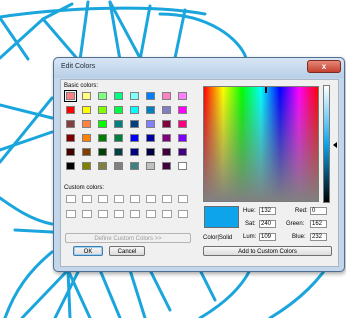 The image size is (346, 318). I want to click on color-solid-preview, so click(221, 217).